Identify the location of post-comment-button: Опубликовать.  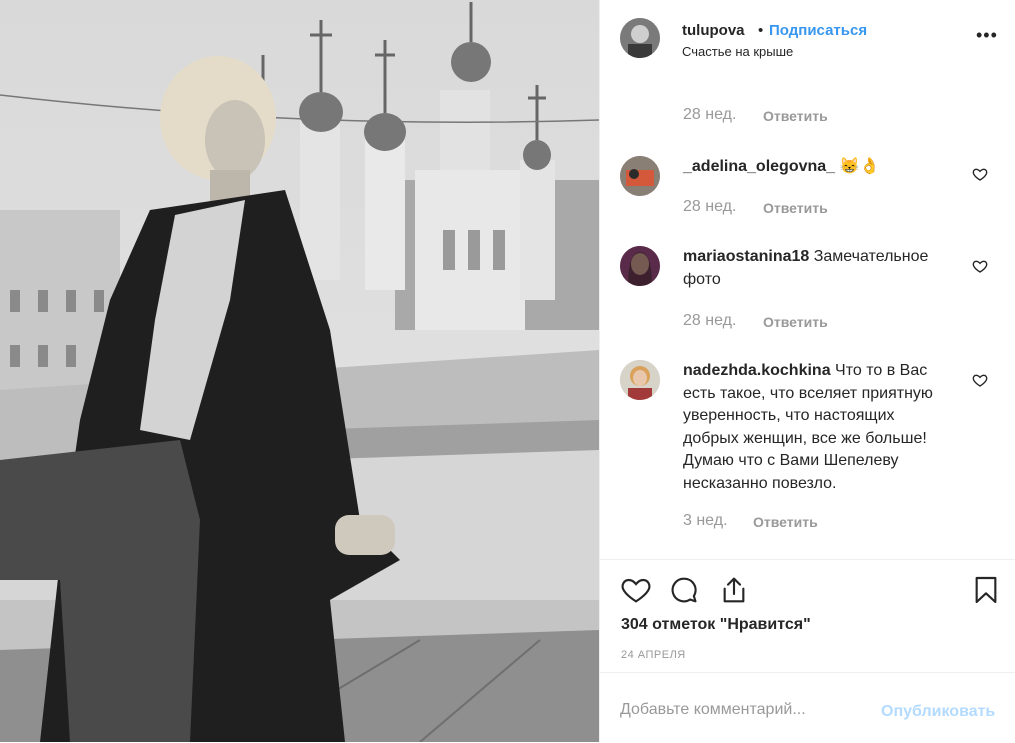
(938, 712).